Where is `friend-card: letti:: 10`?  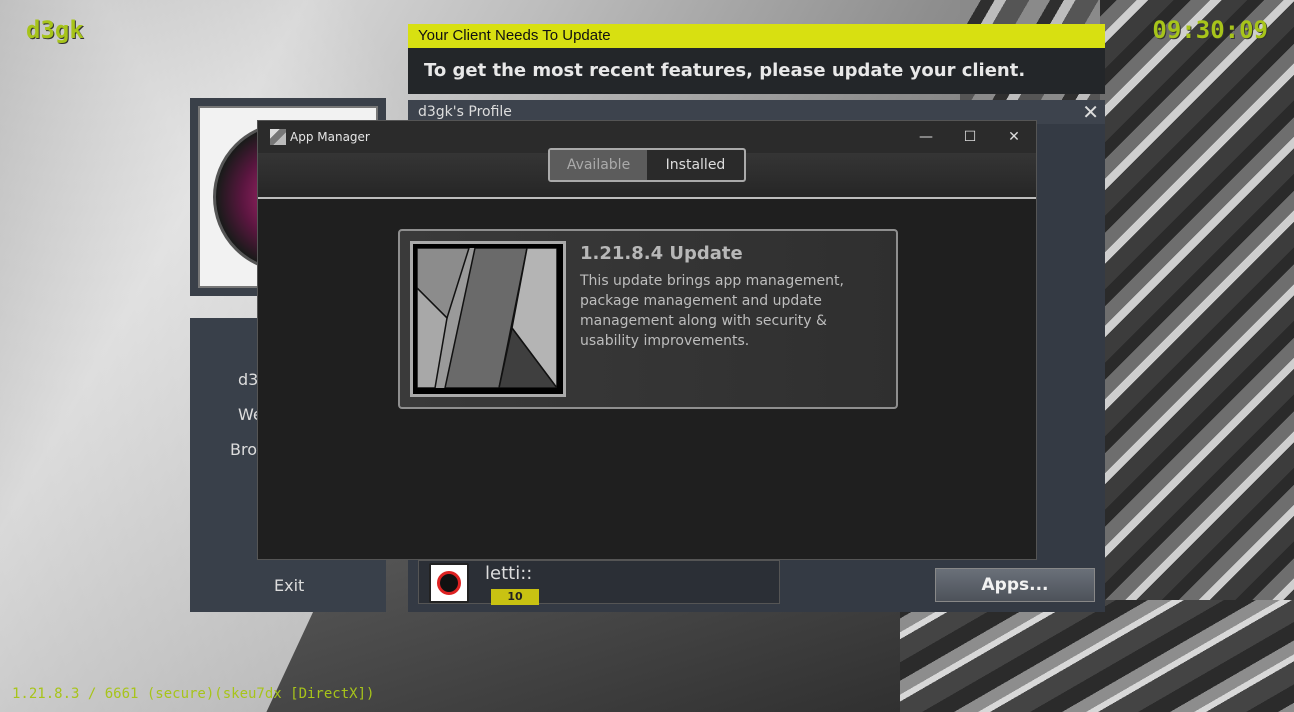
friend-card: letti:: 10 is located at coordinates (599, 582).